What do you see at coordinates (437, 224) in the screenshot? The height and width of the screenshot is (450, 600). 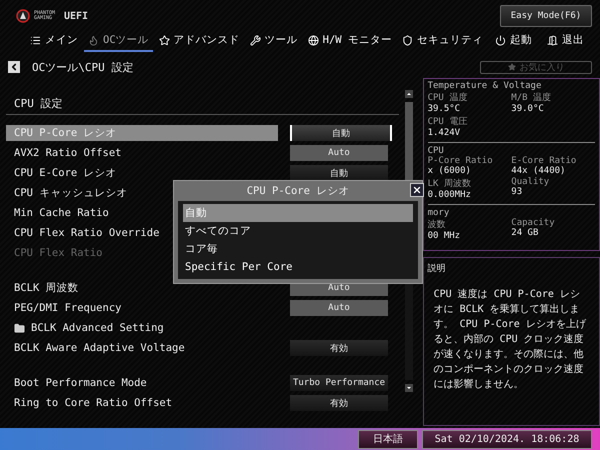 I see `monitor-label: 波数` at bounding box center [437, 224].